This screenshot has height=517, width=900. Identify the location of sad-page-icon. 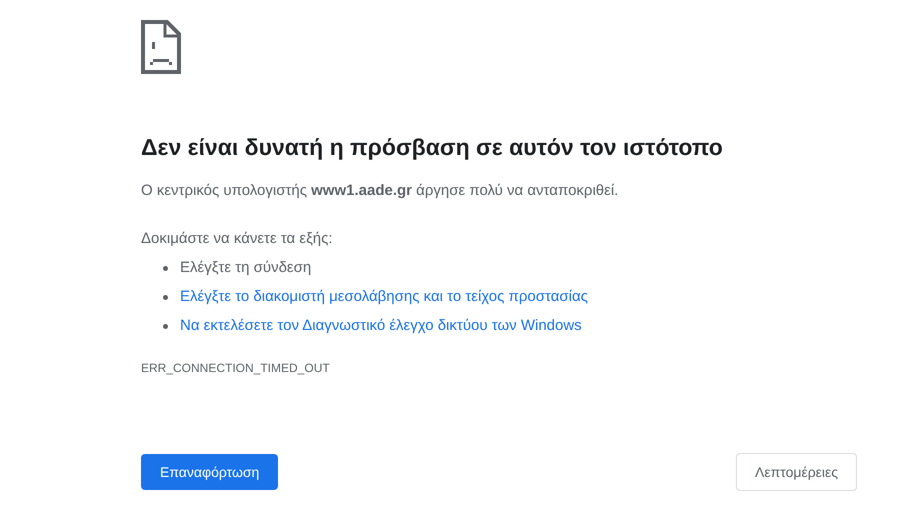
(161, 47).